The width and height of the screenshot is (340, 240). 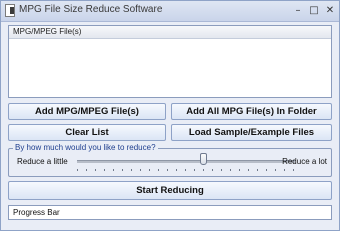 I want to click on add-files-button: Add MPG/MPEG File(s), so click(x=87, y=111).